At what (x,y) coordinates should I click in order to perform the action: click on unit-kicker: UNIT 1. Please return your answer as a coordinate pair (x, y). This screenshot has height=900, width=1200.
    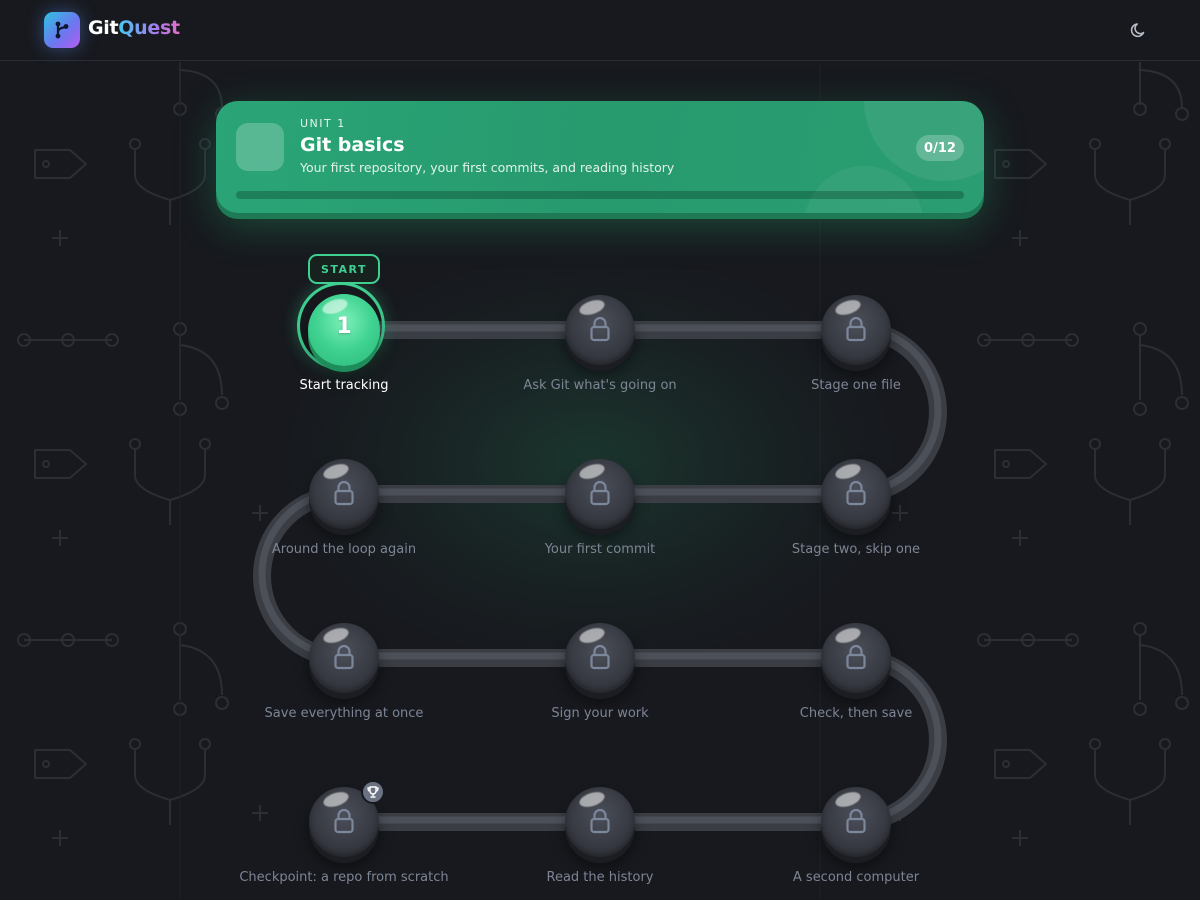
    Looking at the image, I should click on (323, 123).